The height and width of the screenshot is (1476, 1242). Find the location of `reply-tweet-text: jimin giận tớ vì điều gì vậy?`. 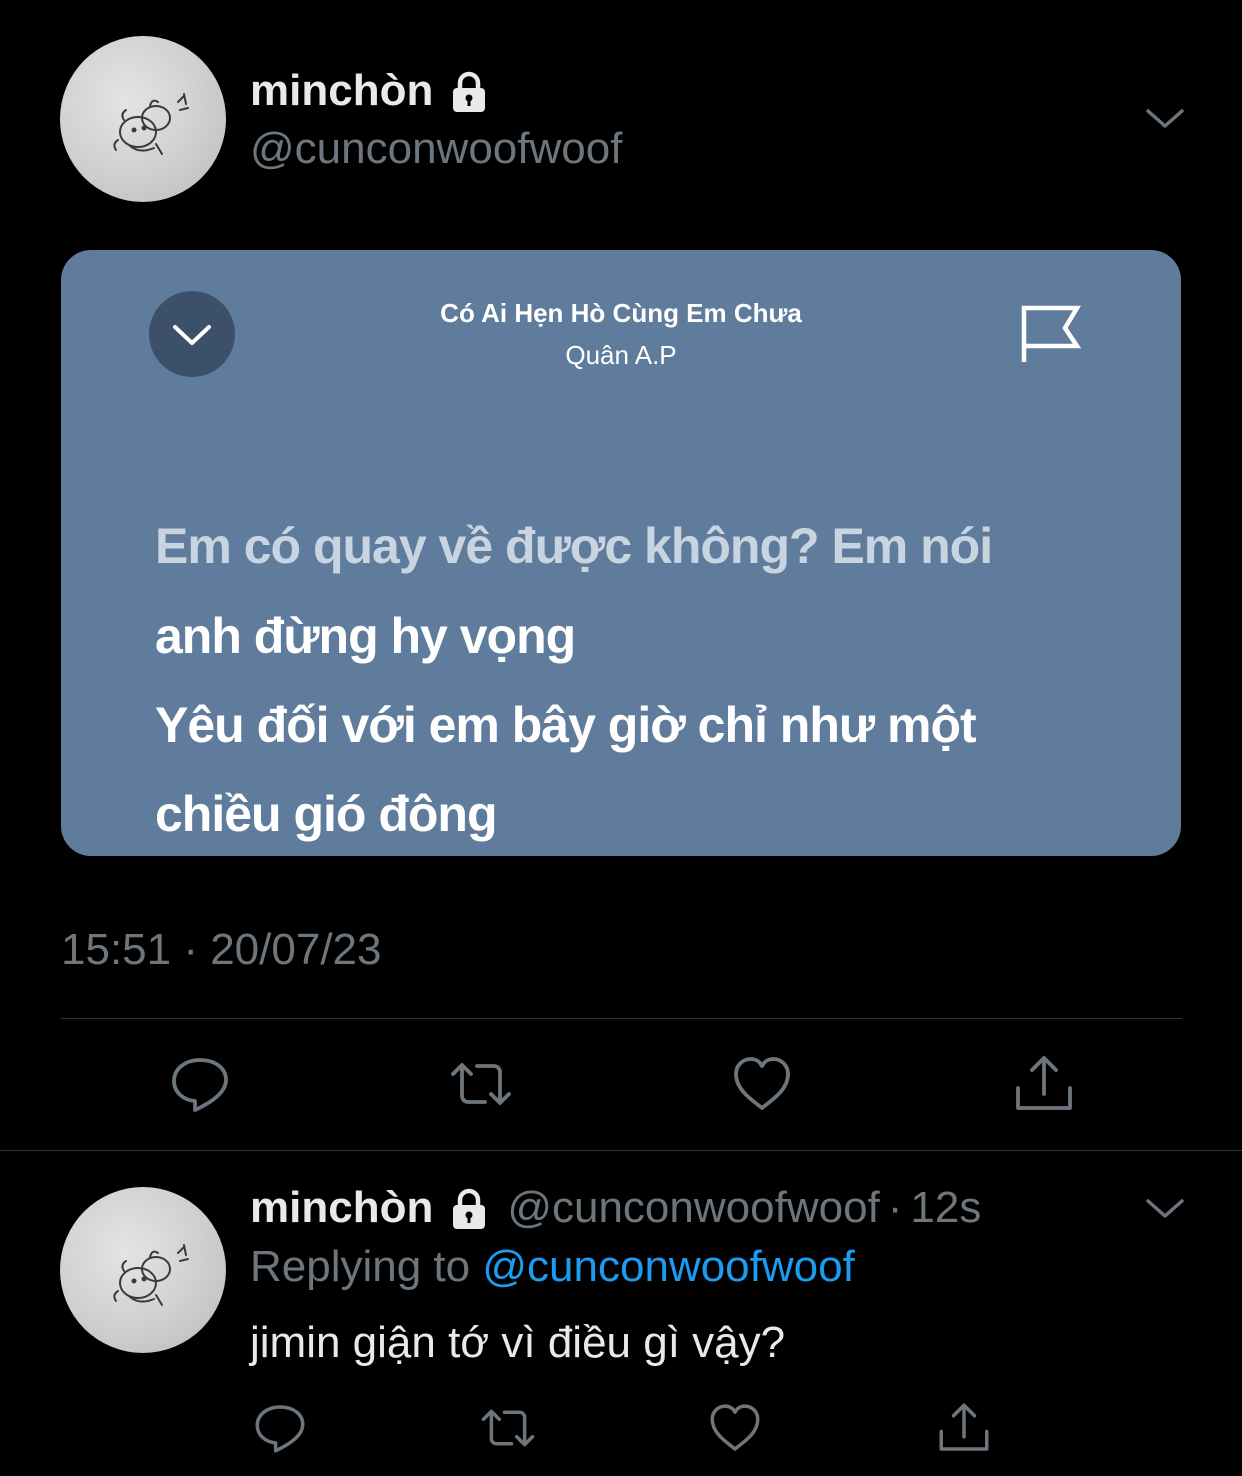

reply-tweet-text: jimin giận tớ vì điều gì vậy? is located at coordinates (518, 1342).